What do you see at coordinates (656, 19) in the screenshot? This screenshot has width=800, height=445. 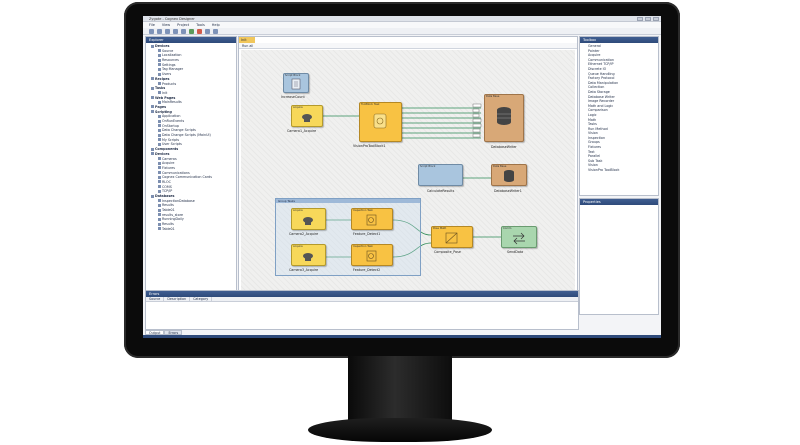 I see `close-button` at bounding box center [656, 19].